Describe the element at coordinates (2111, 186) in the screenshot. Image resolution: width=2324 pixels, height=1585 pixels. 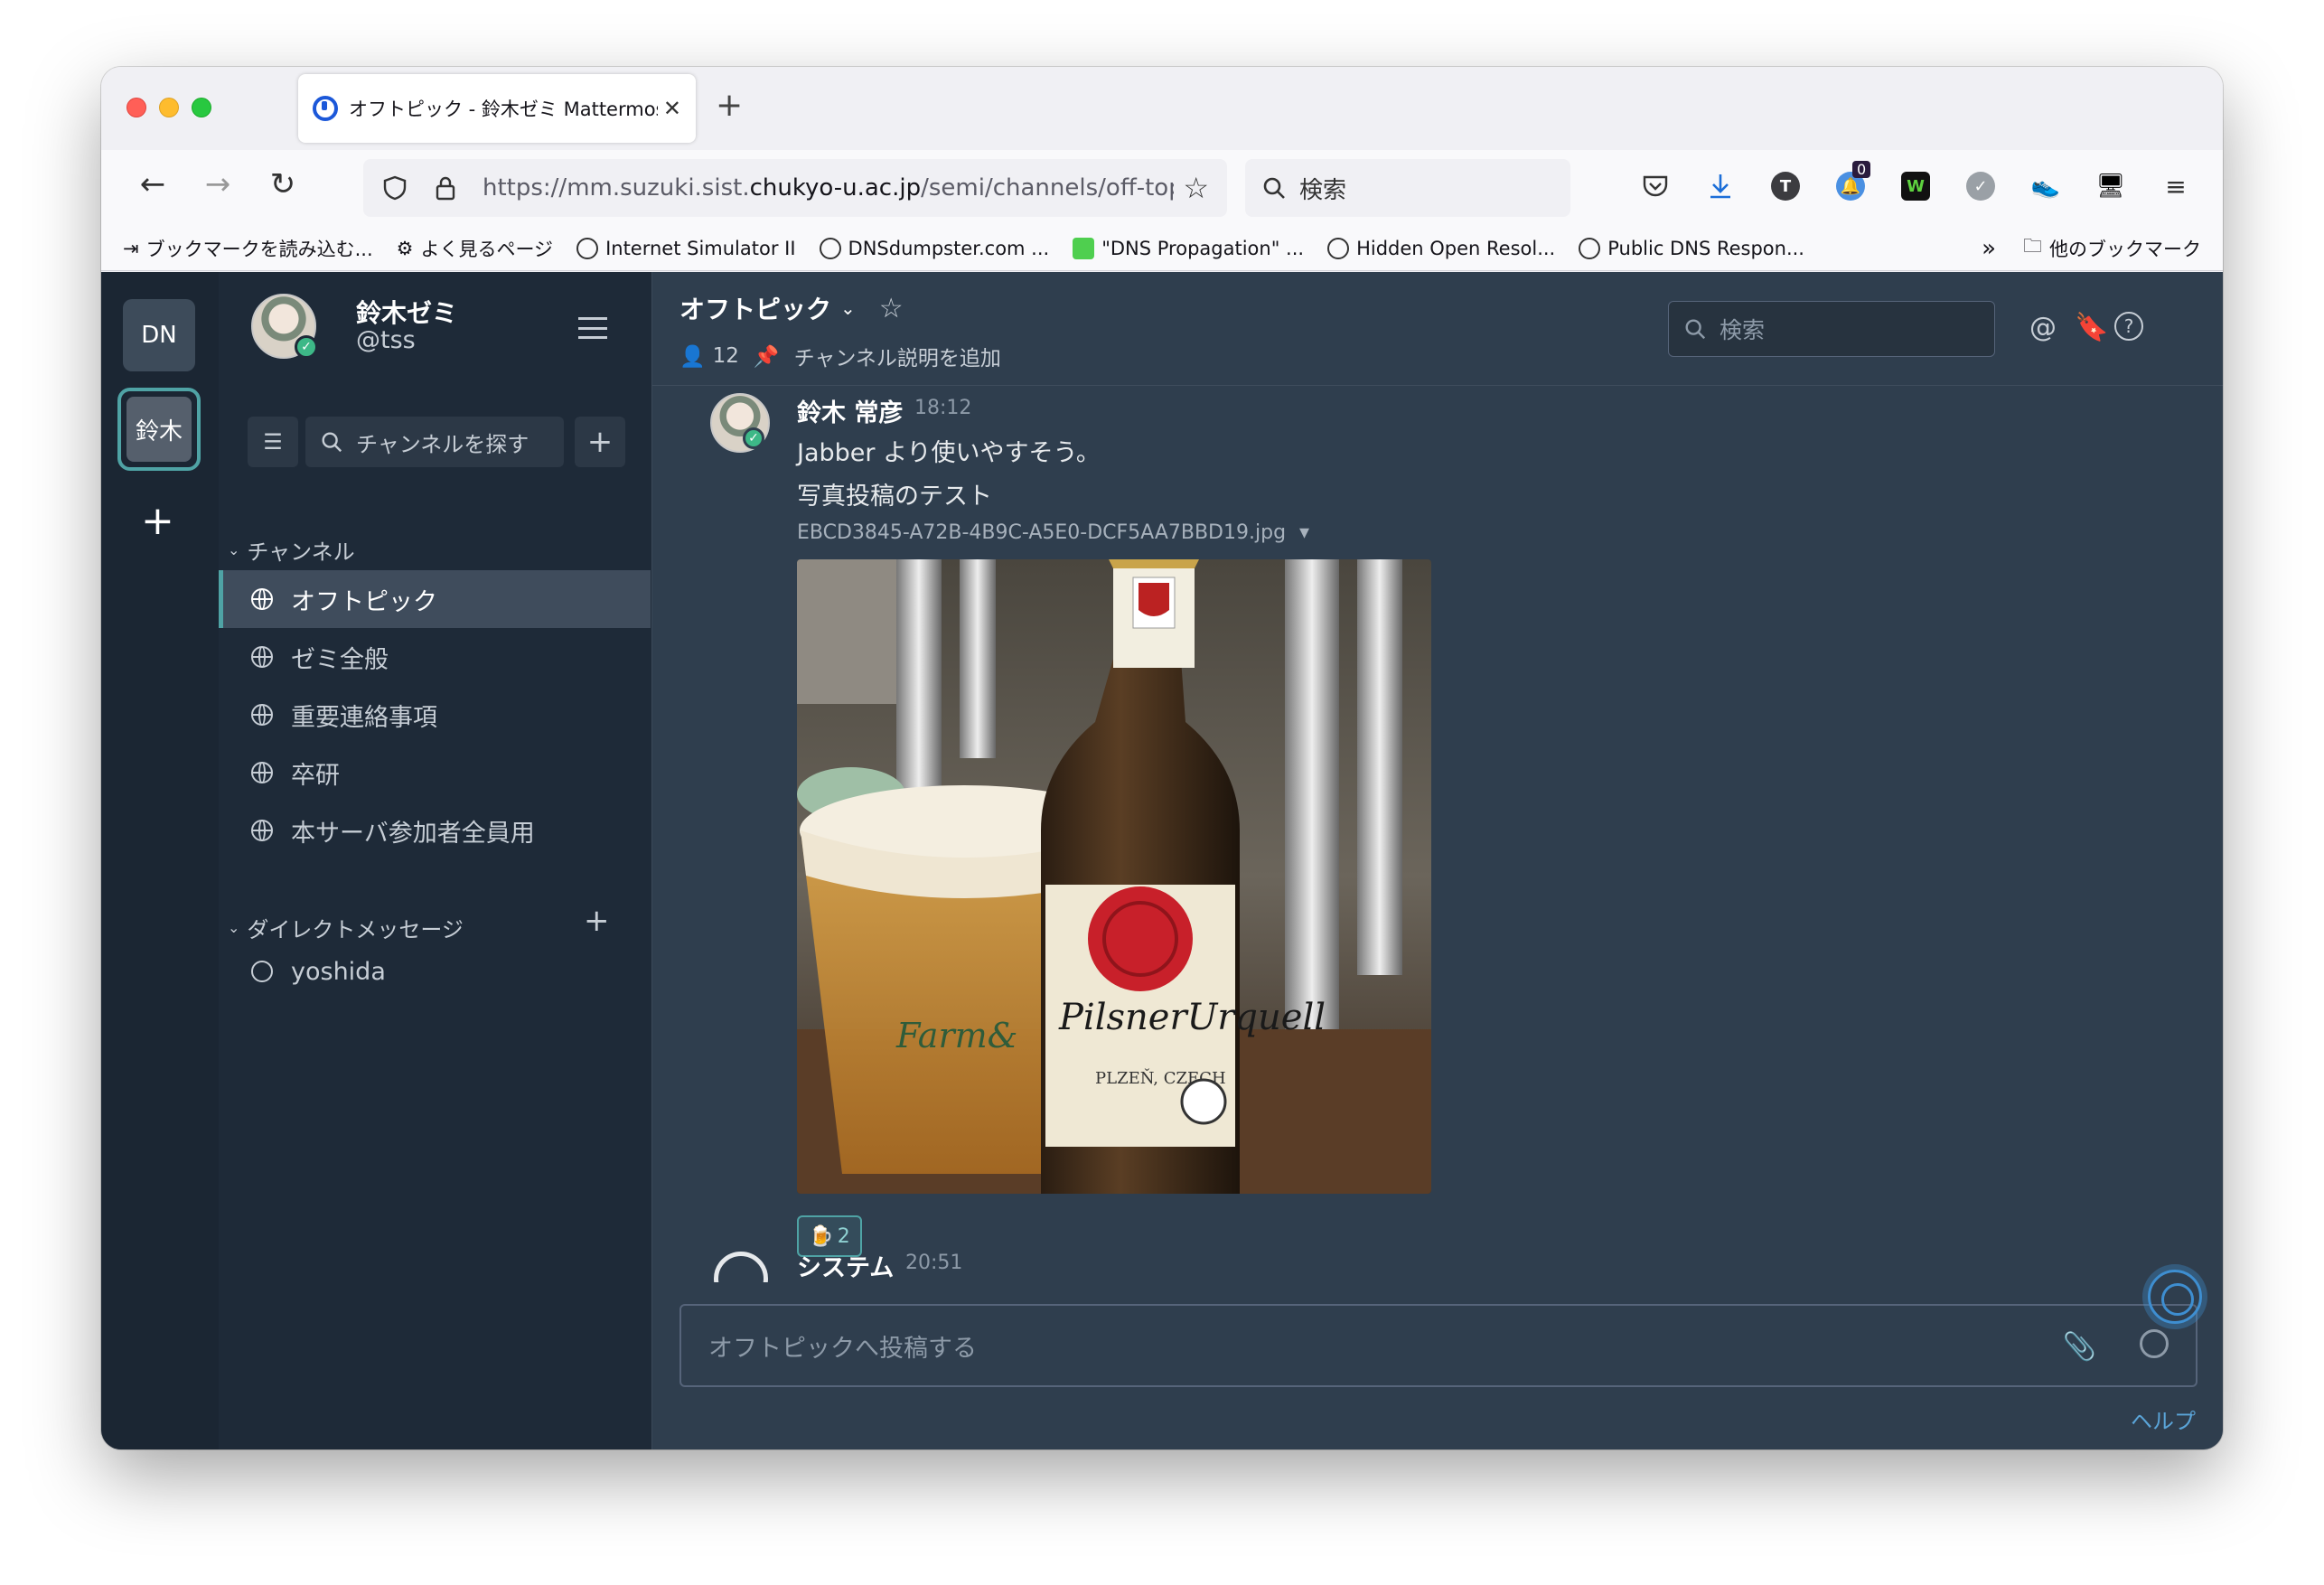
I see `monitor-extension-icon: 🖥` at that location.